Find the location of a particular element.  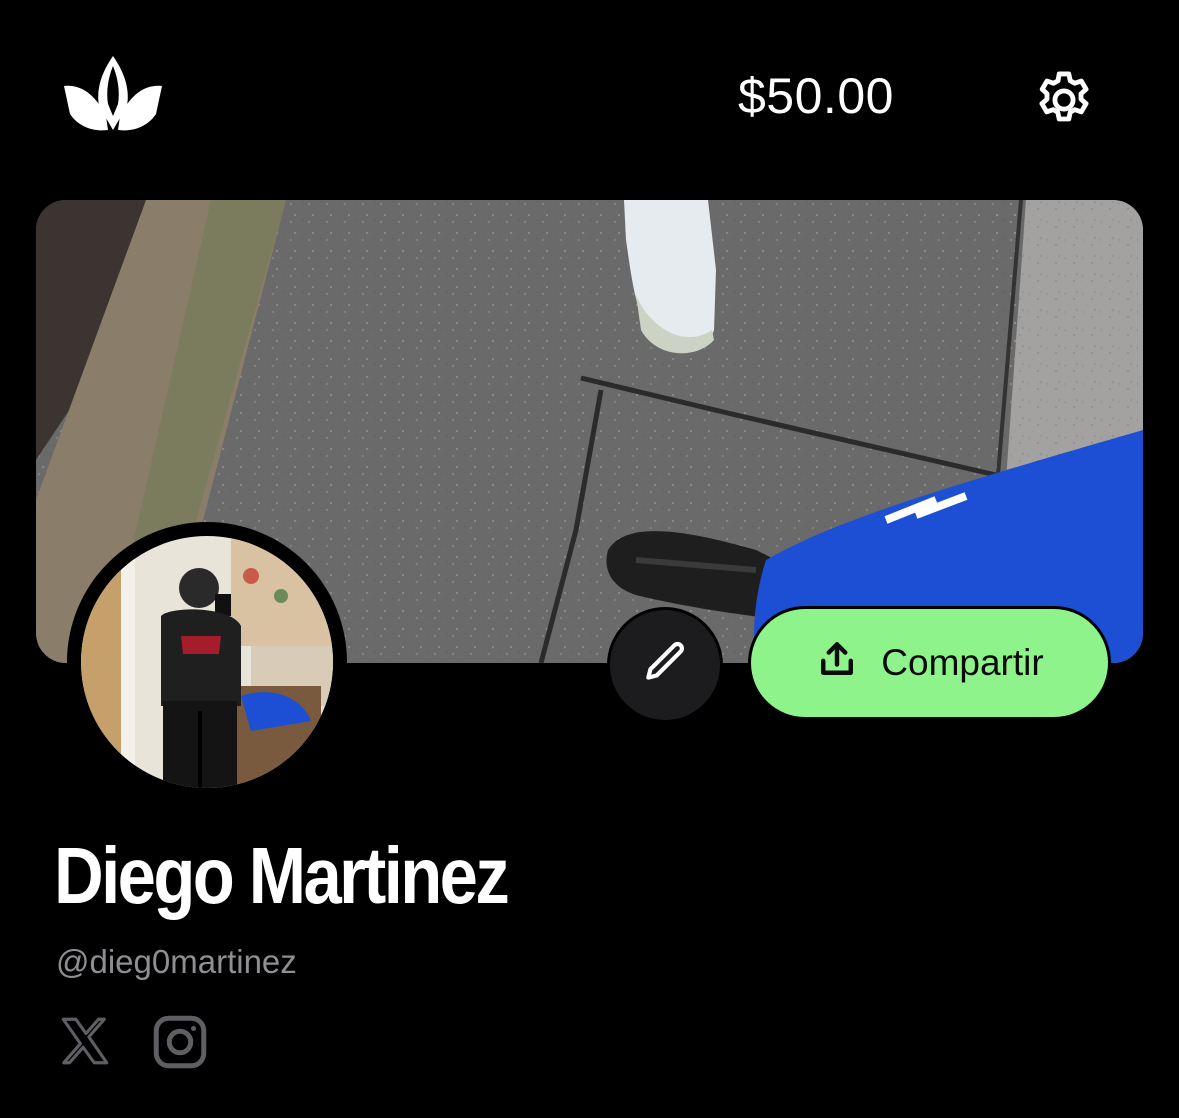

avatar is located at coordinates (207, 662).